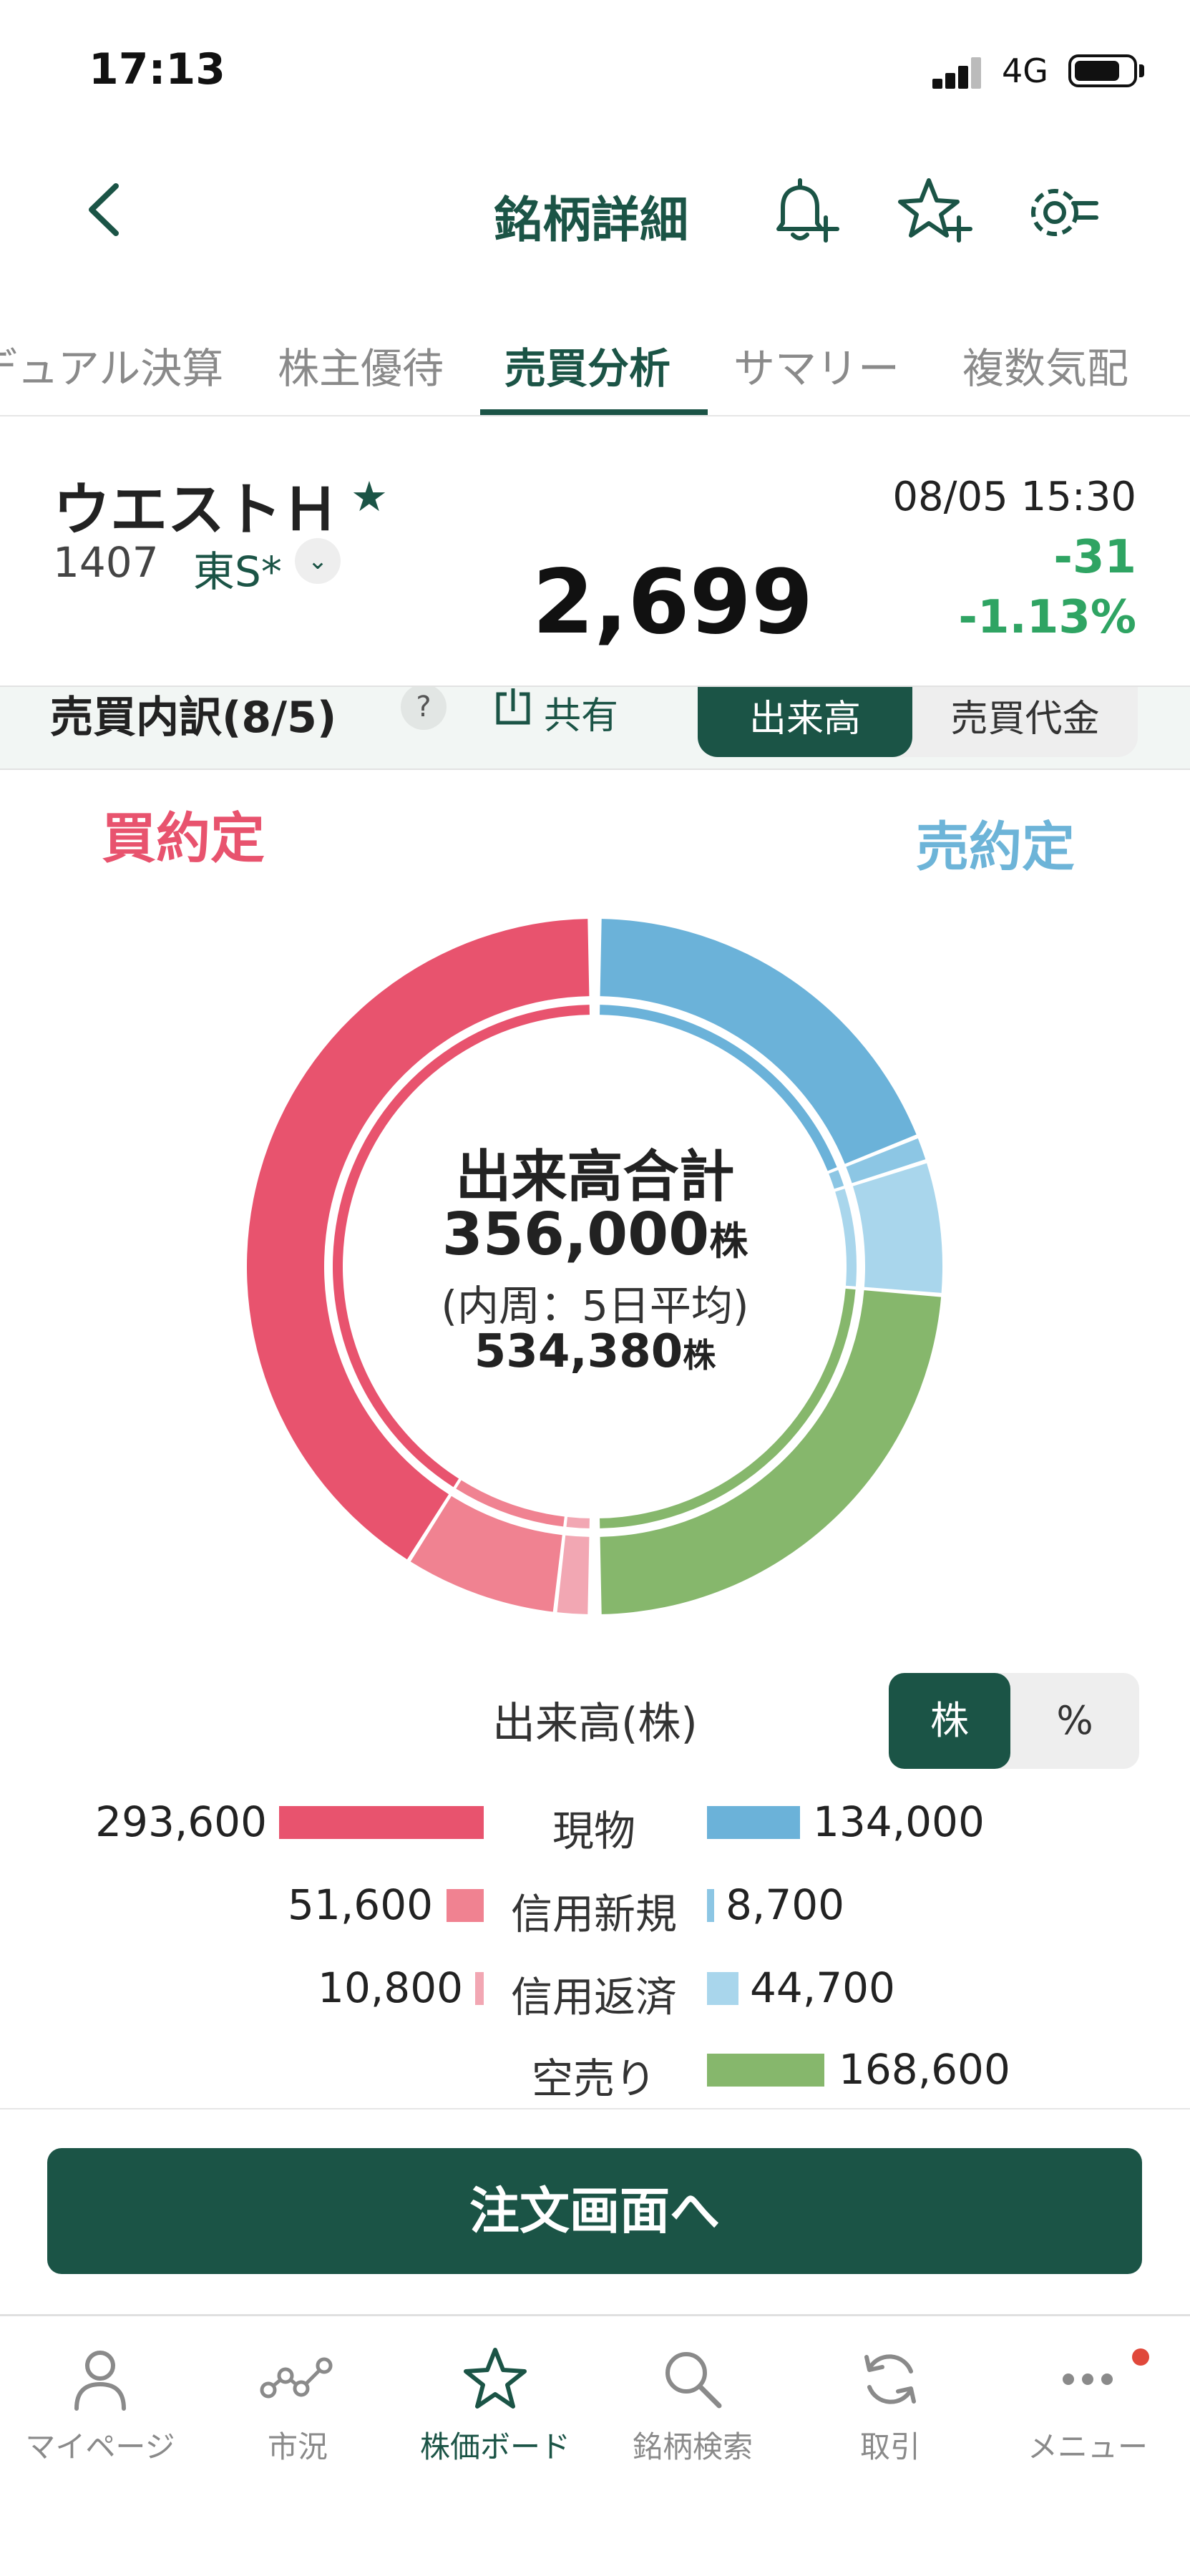 Image resolution: width=1190 pixels, height=2576 pixels. What do you see at coordinates (1047, 617) in the screenshot?
I see `price-change-percent: -1.13%` at bounding box center [1047, 617].